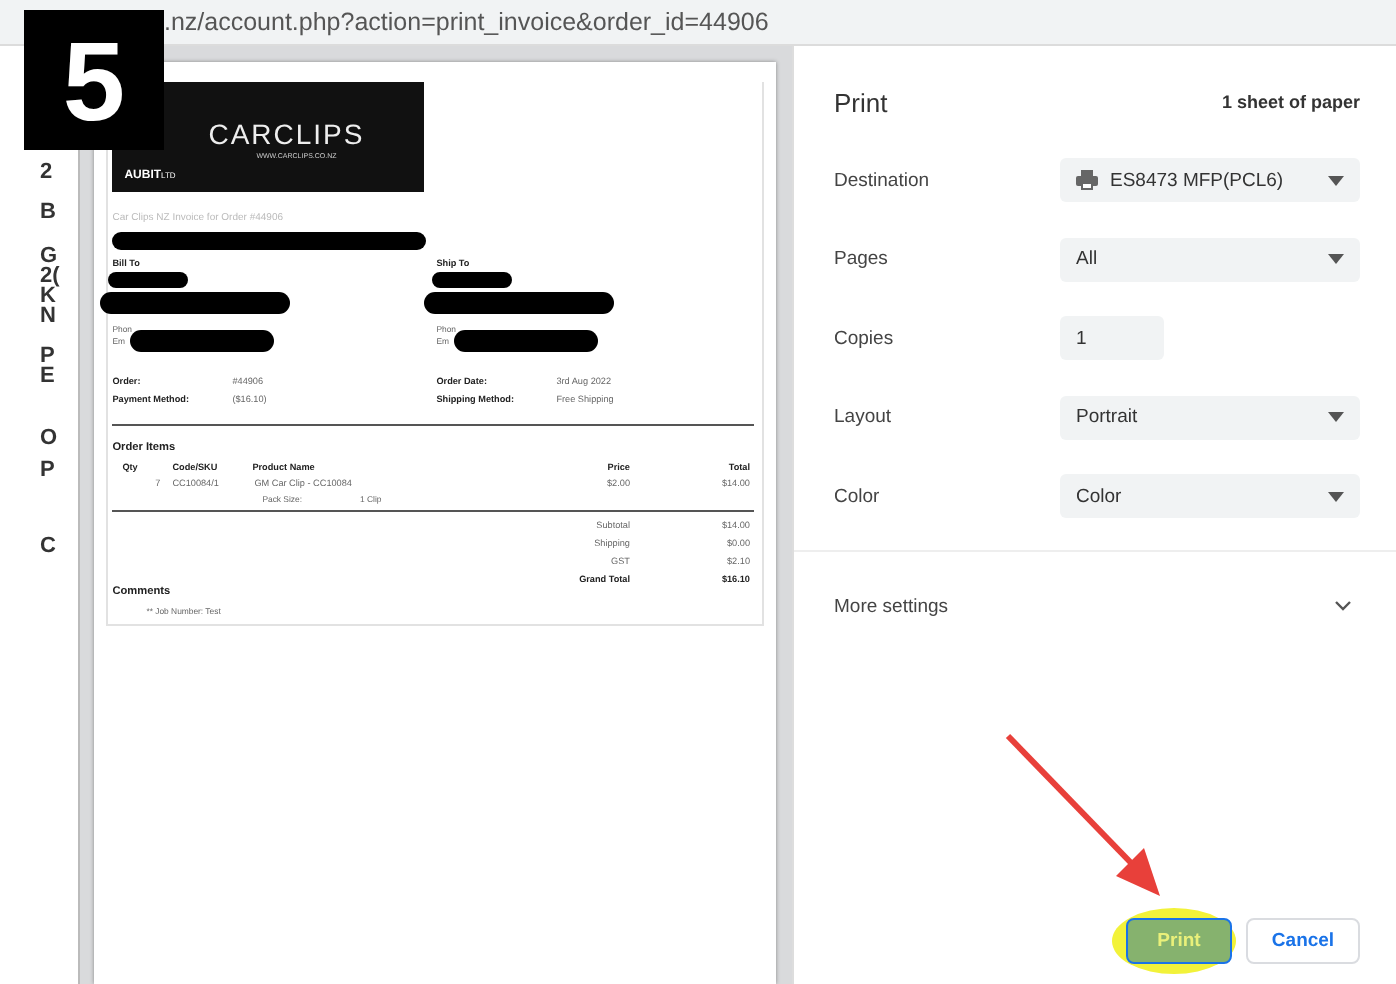 This screenshot has width=1396, height=984. Describe the element at coordinates (1290, 102) in the screenshot. I see `sheet-count: 1 sheet of paper` at that location.